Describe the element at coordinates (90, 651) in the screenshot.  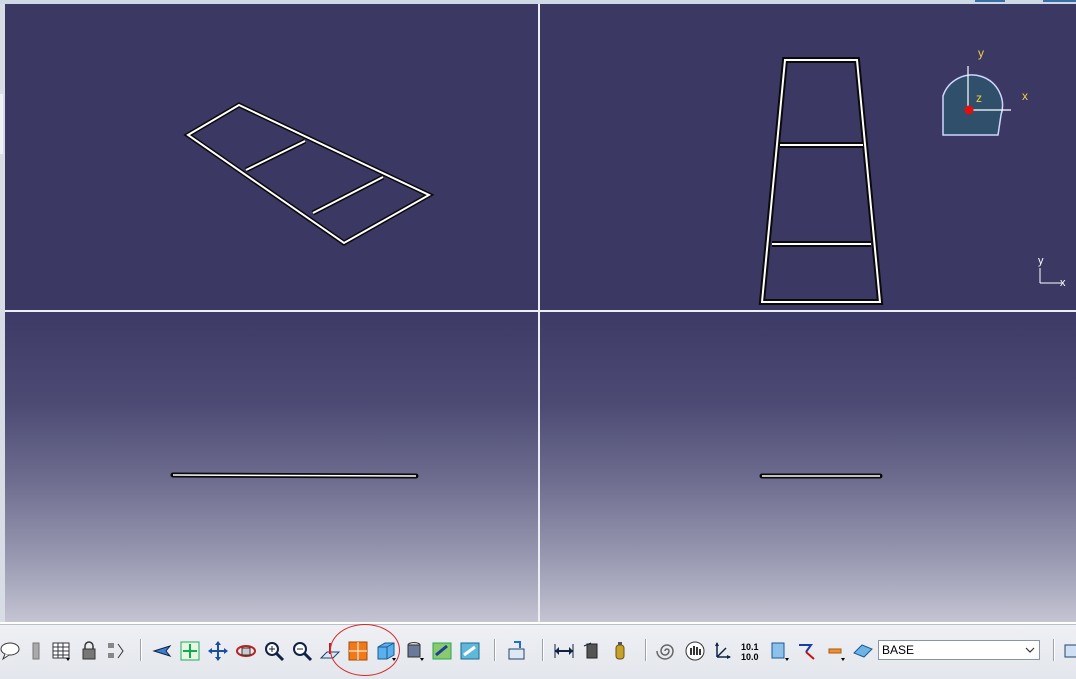
I see `lock-icon` at that location.